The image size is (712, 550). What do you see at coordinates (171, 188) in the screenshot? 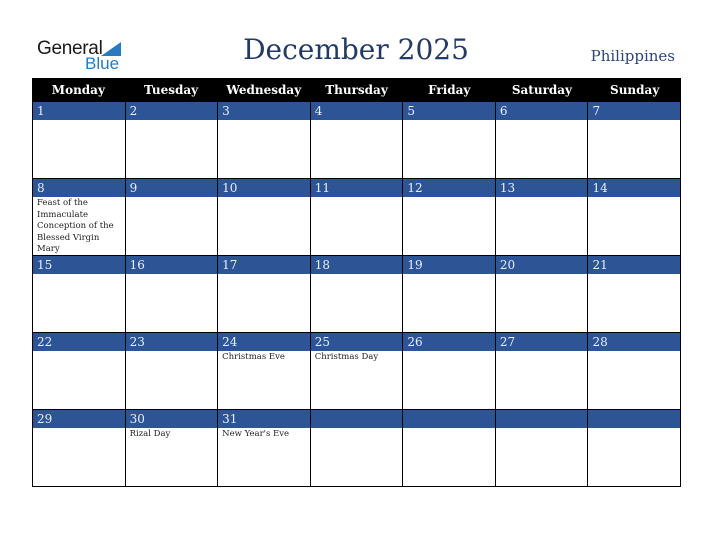
I see `day-number: 9` at bounding box center [171, 188].